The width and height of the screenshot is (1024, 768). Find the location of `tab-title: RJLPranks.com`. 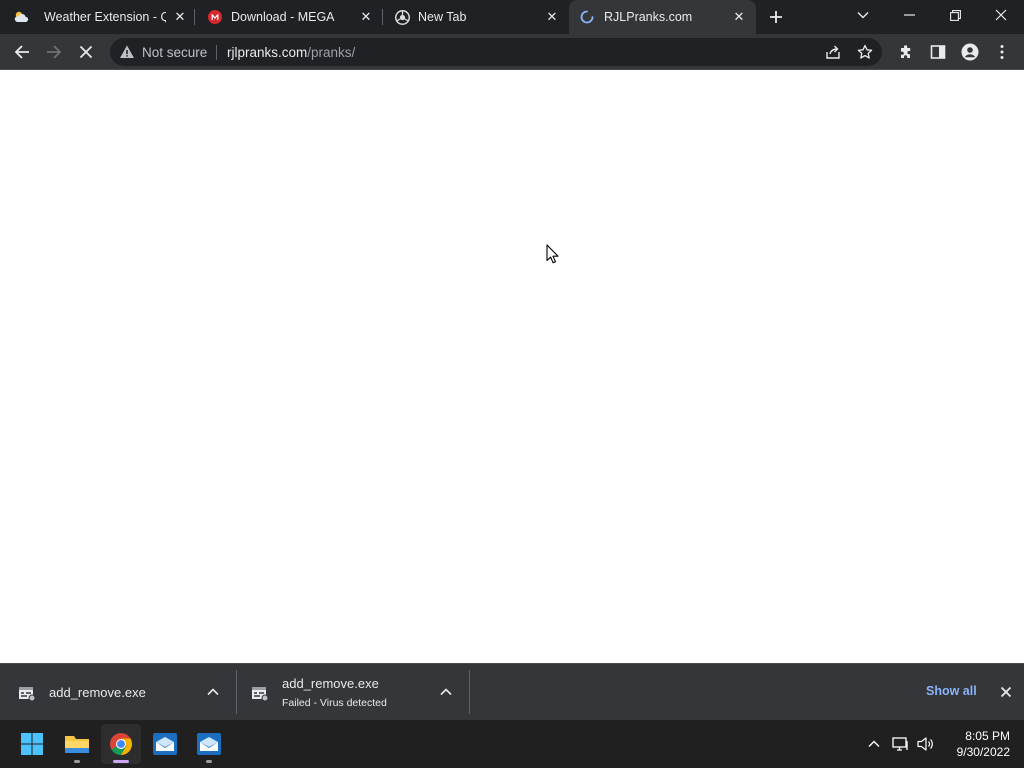

tab-title: RJLPranks.com is located at coordinates (648, 17).